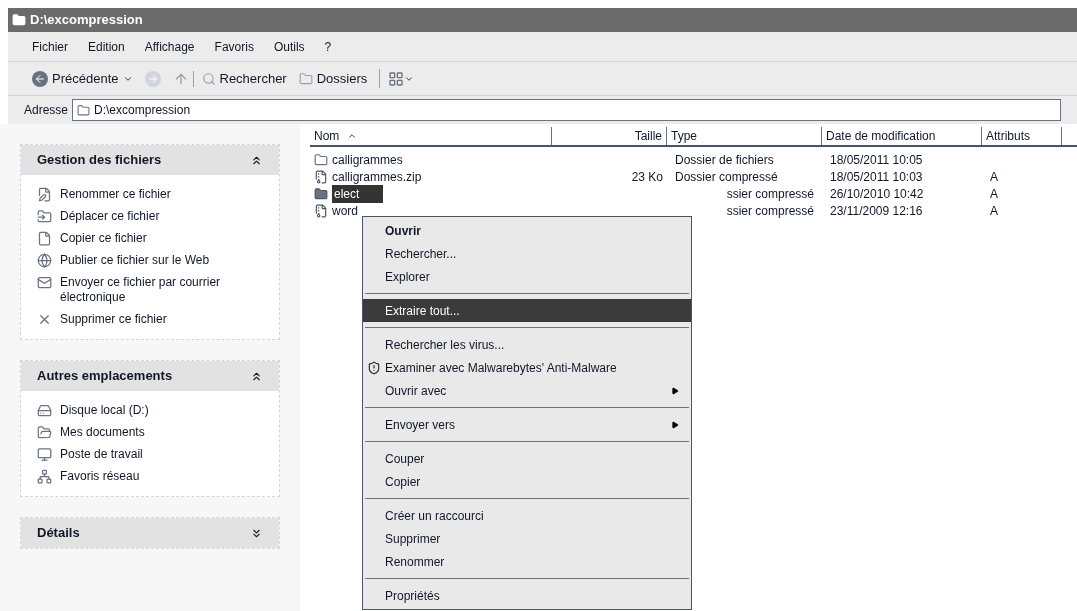 This screenshot has height=611, width=1077. I want to click on cross-icon, so click(44, 319).